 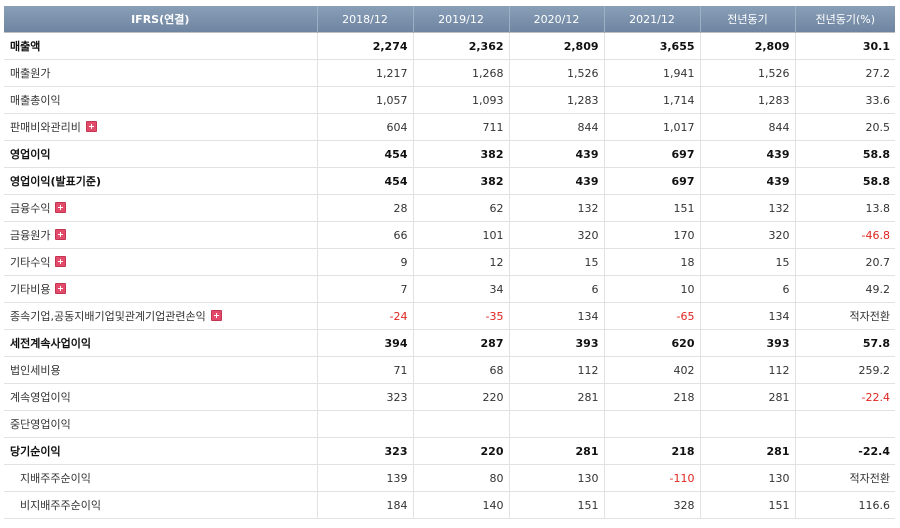 I want to click on value-cell: 1,093, so click(x=461, y=100).